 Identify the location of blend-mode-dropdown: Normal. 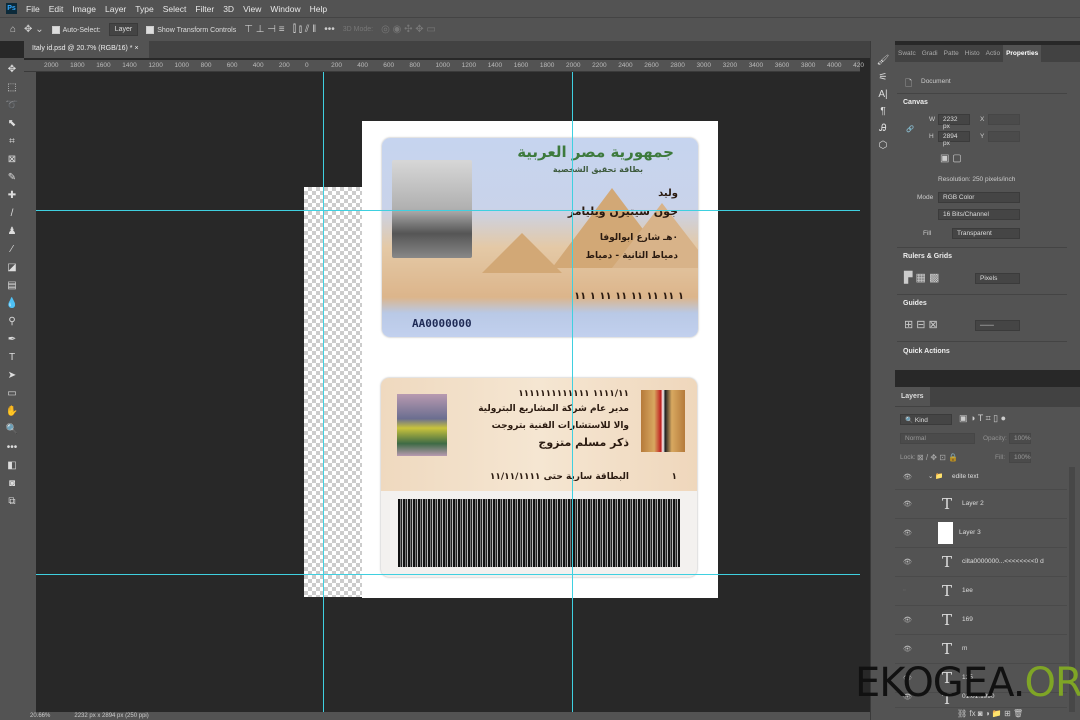
(937, 438).